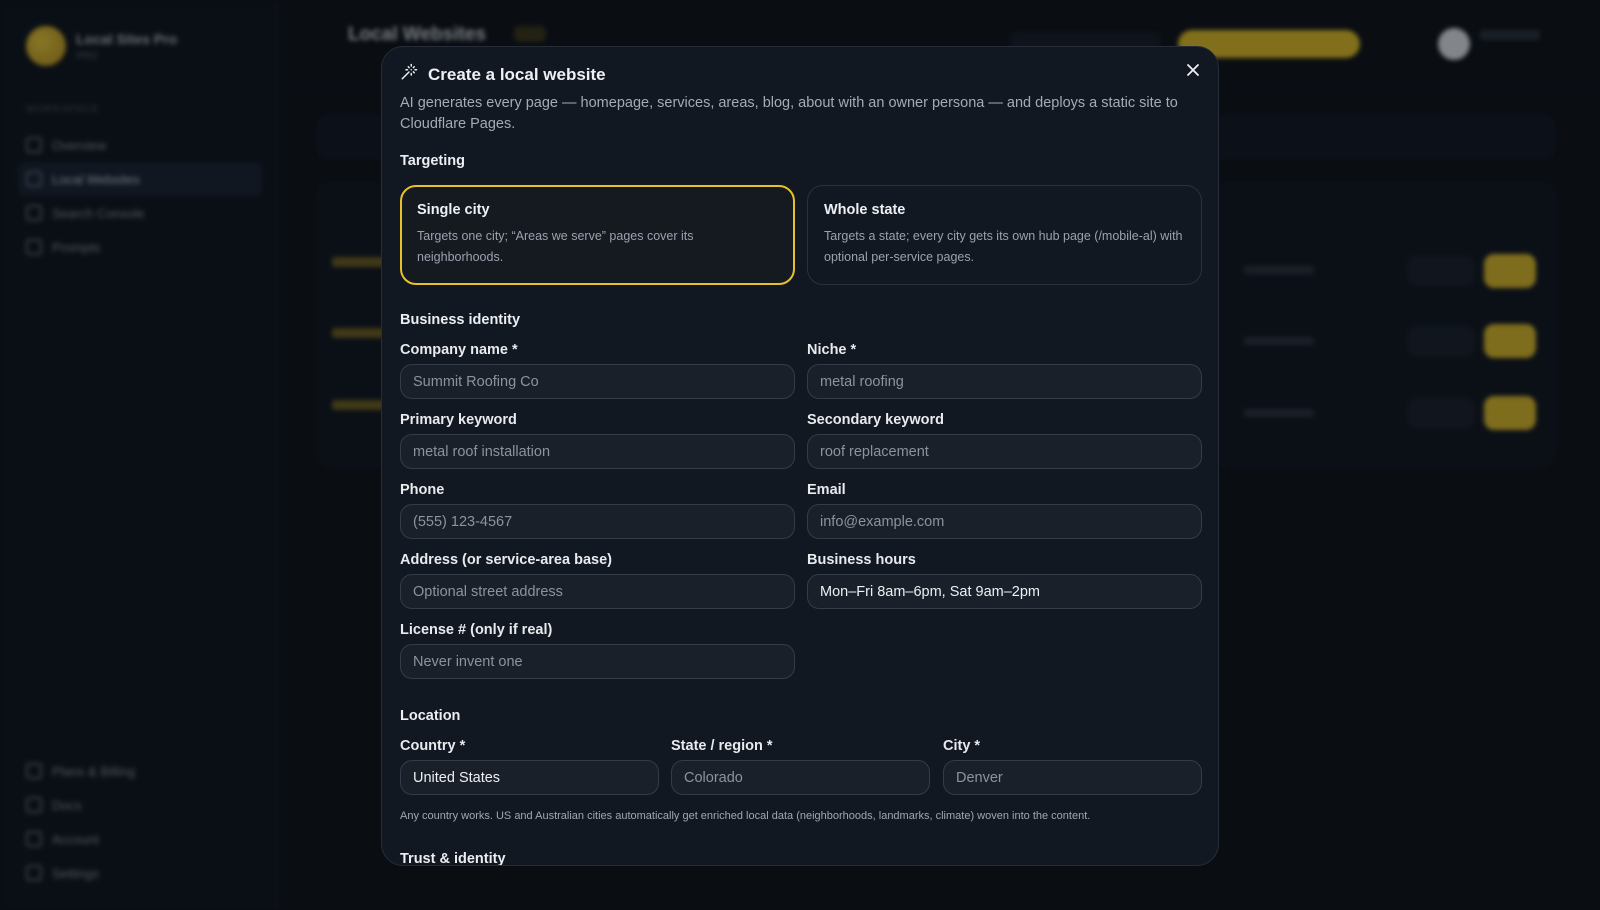  Describe the element at coordinates (861, 560) in the screenshot. I see `field-label: Business hours` at that location.